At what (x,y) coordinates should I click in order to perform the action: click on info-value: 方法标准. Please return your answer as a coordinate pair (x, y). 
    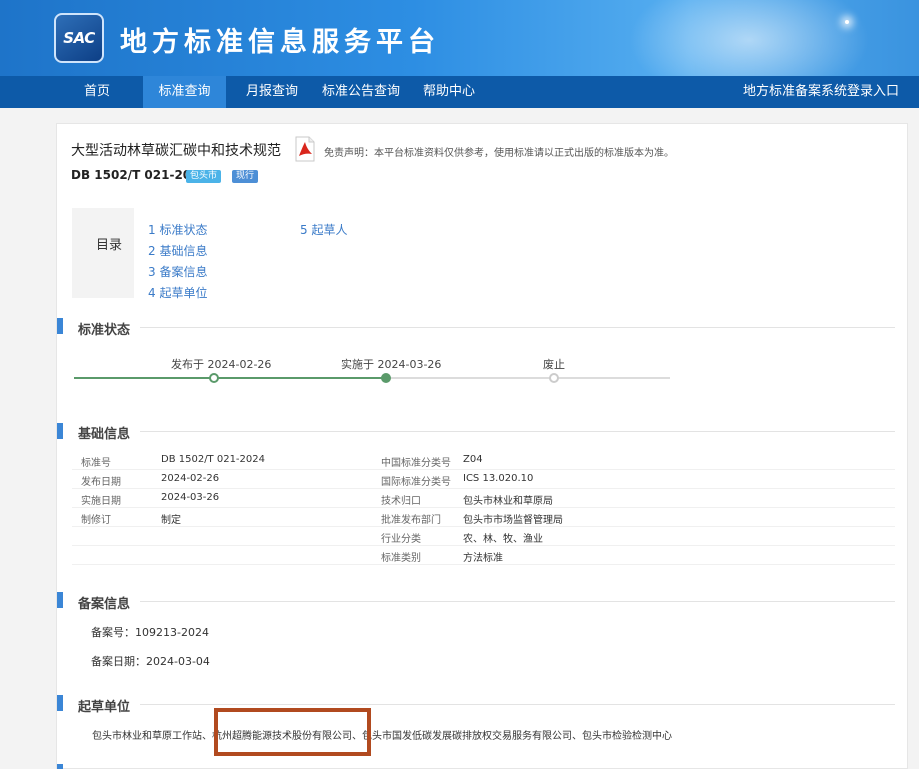
    Looking at the image, I should click on (483, 558).